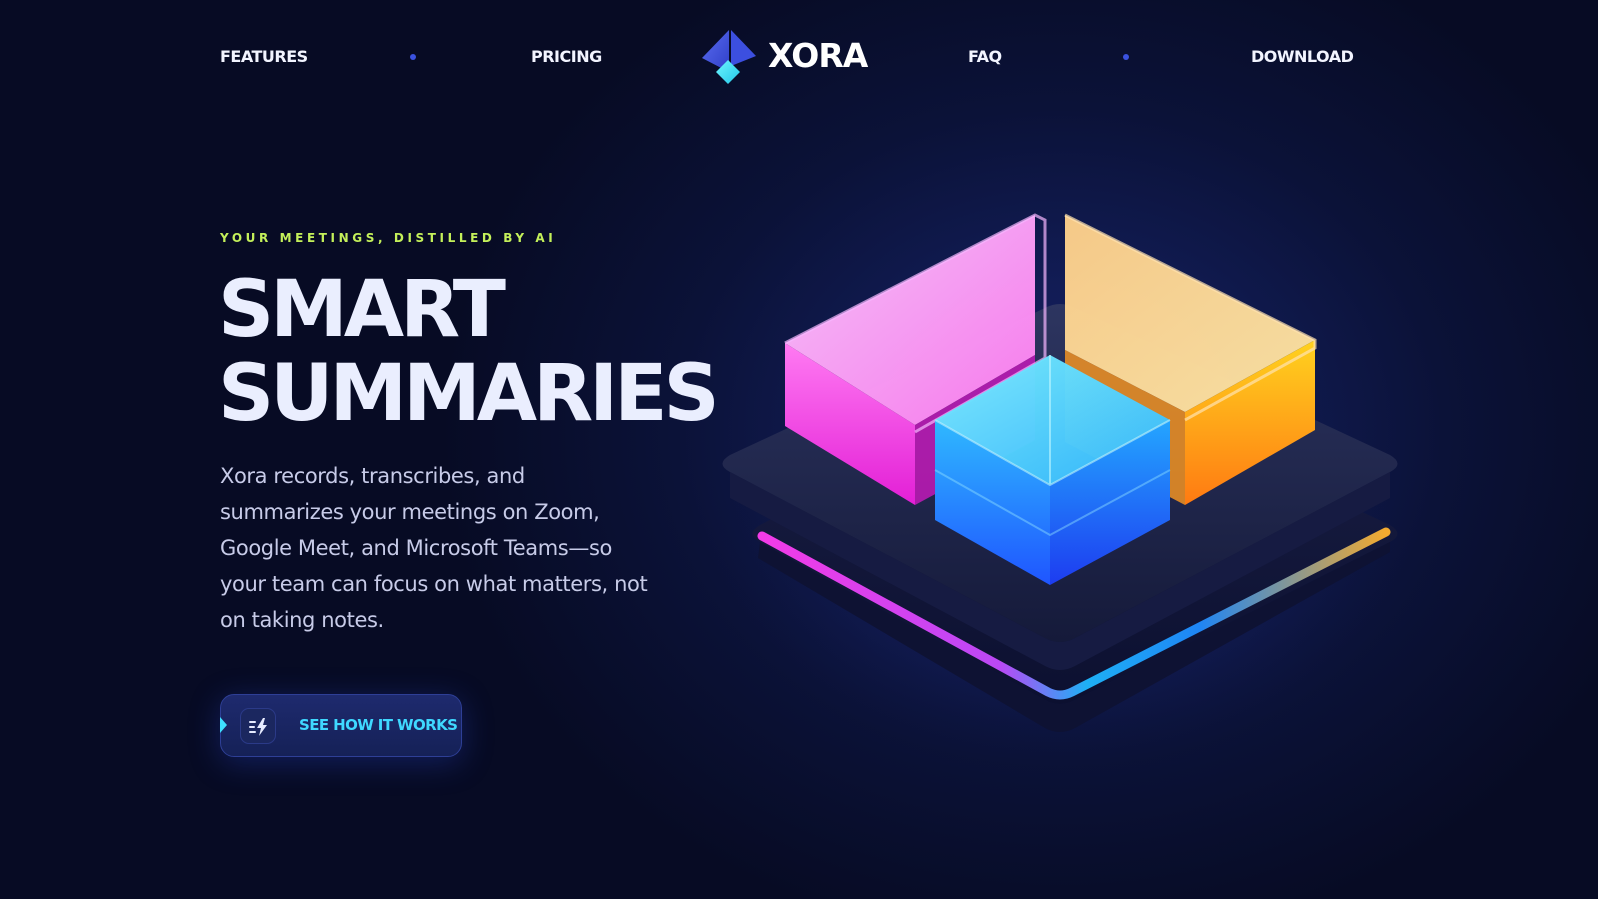 This screenshot has height=899, width=1598. I want to click on top-navigation: FEATURES PRICING XORA FAQ DOWNLOAD, so click(799, 57).